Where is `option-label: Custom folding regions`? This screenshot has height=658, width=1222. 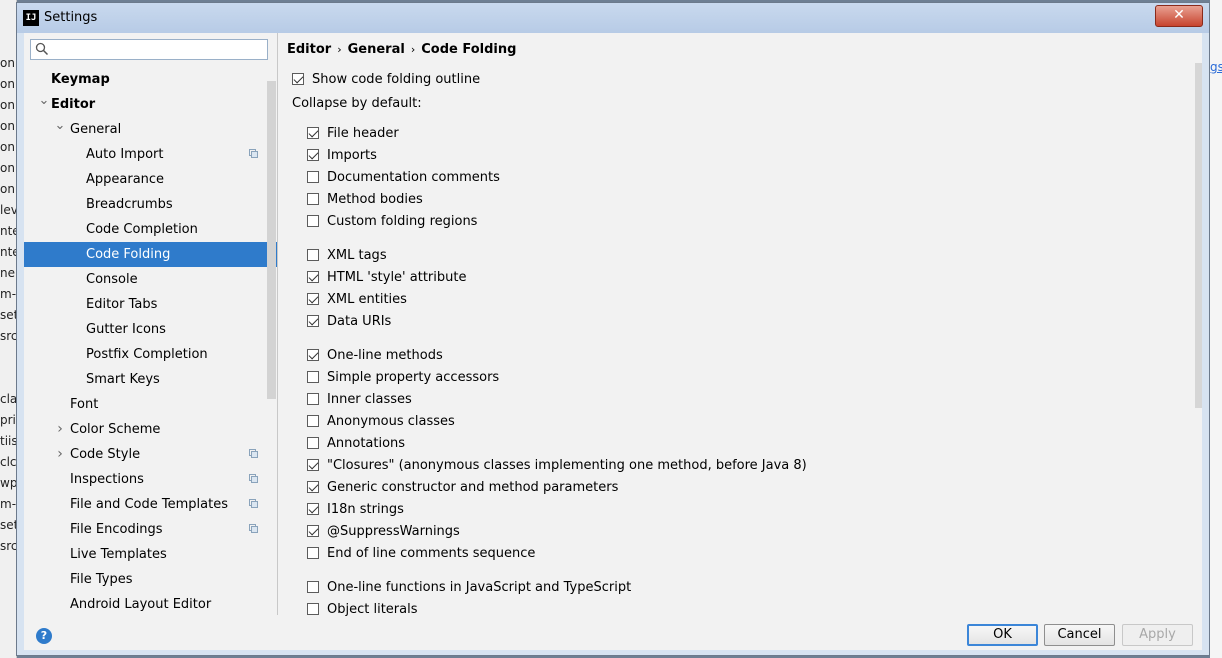 option-label: Custom folding regions is located at coordinates (402, 221).